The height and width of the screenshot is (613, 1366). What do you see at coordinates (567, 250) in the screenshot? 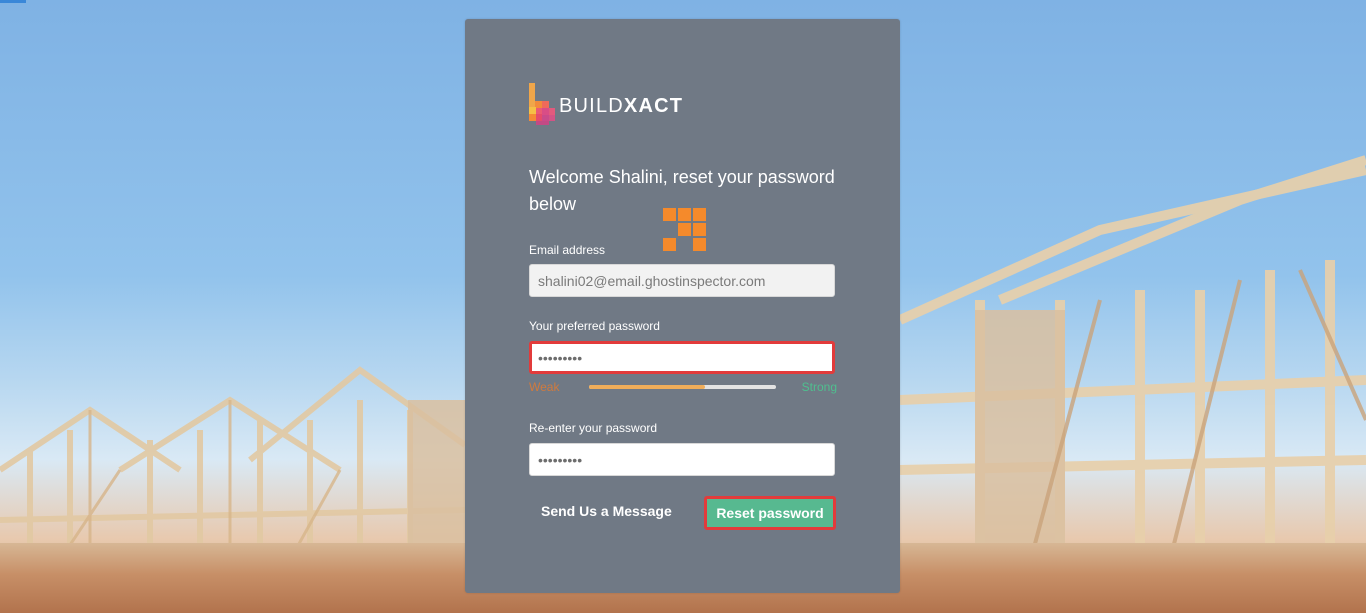
I see `email-label: Email address` at bounding box center [567, 250].